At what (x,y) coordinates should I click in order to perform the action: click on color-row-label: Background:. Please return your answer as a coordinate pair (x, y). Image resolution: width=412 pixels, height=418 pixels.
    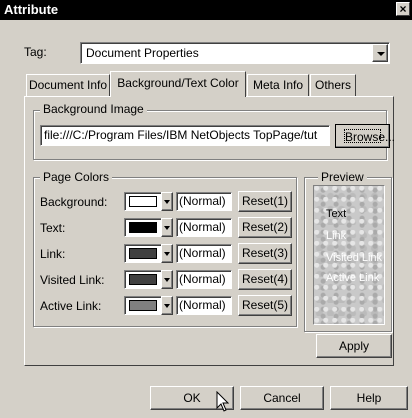
    Looking at the image, I should click on (74, 202).